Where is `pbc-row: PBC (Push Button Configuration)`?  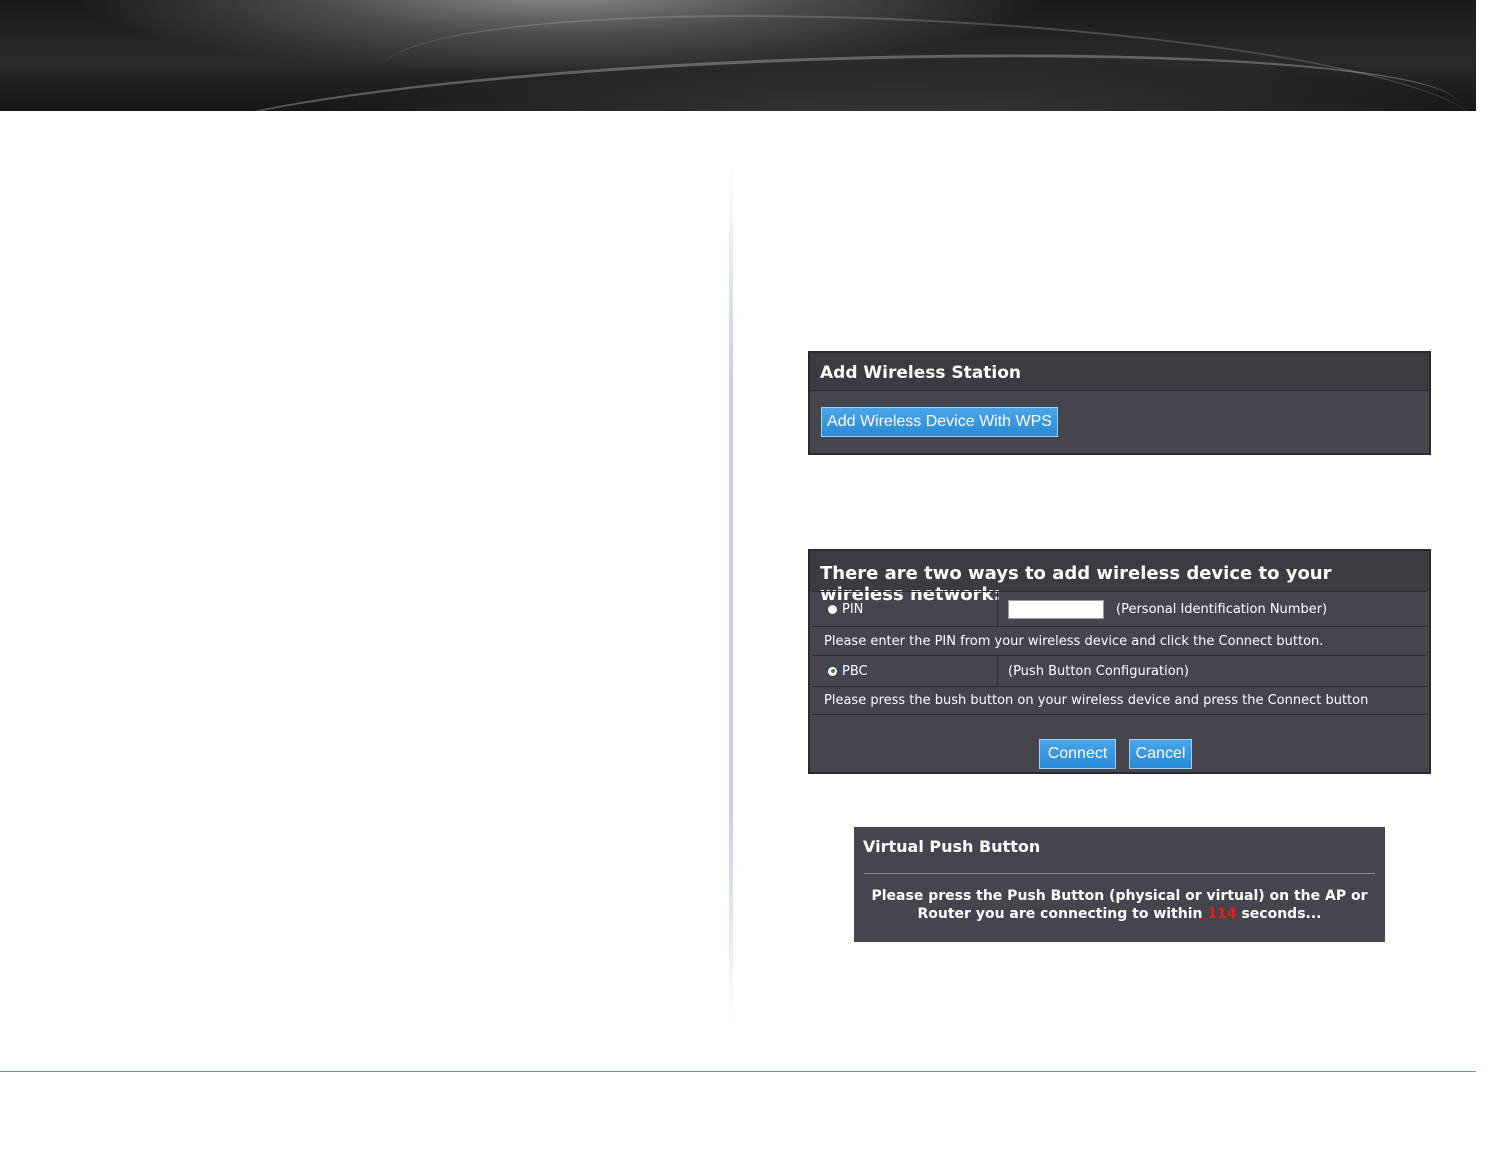 pbc-row: PBC (Push Button Configuration) is located at coordinates (1119, 670).